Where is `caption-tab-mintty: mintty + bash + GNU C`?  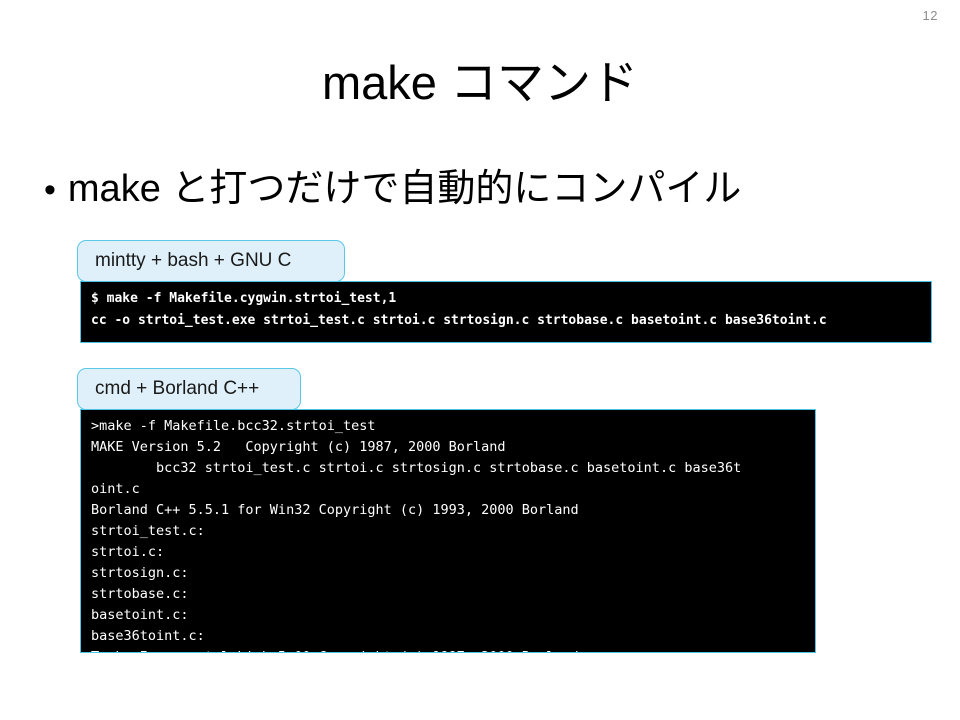 caption-tab-mintty: mintty + bash + GNU C is located at coordinates (211, 261).